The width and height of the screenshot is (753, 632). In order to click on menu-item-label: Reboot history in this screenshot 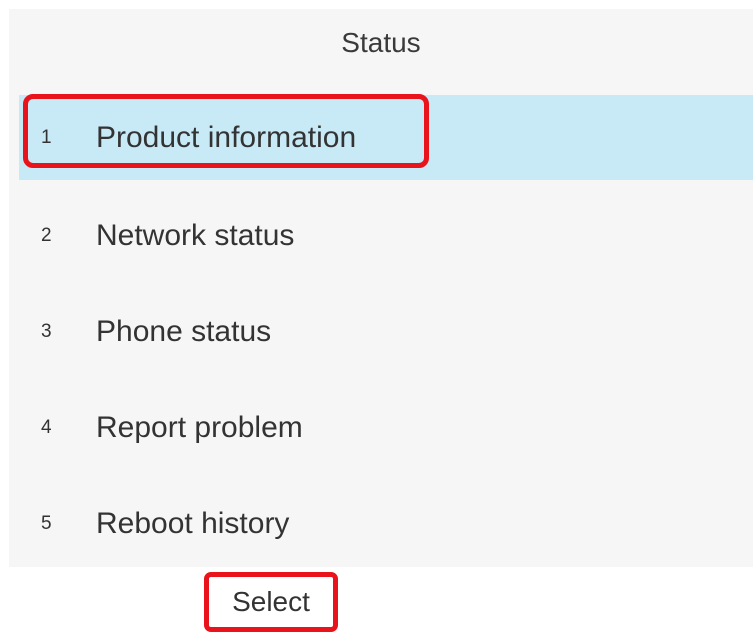, I will do `click(193, 523)`.